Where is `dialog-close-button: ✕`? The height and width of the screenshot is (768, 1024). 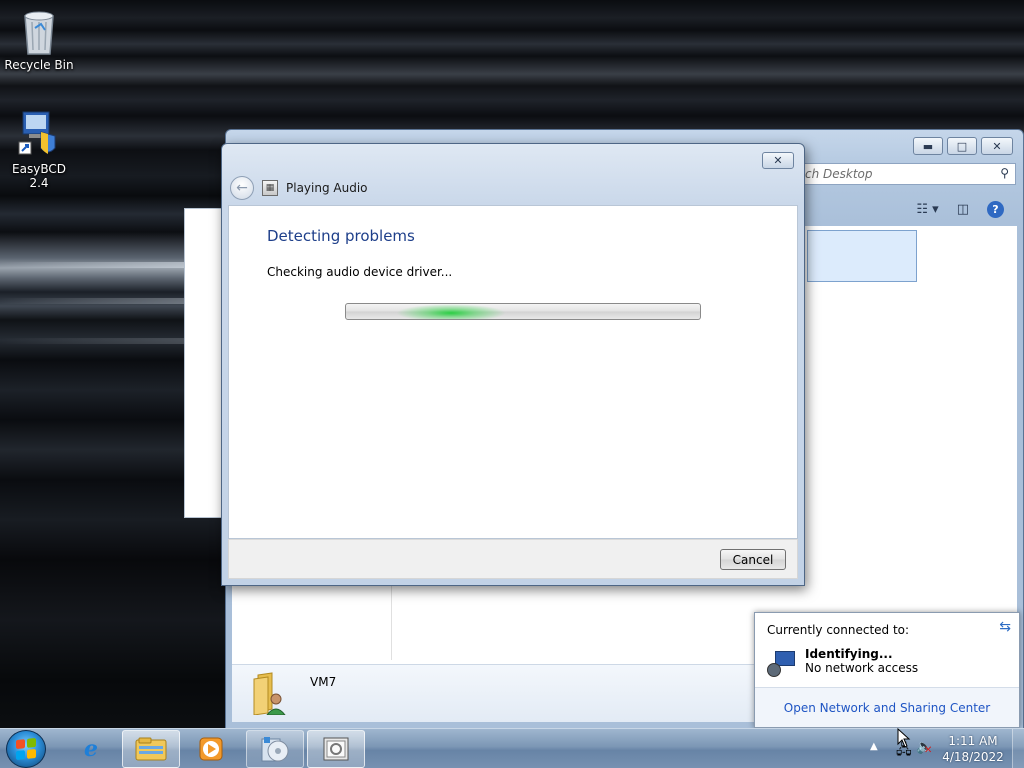 dialog-close-button: ✕ is located at coordinates (778, 160).